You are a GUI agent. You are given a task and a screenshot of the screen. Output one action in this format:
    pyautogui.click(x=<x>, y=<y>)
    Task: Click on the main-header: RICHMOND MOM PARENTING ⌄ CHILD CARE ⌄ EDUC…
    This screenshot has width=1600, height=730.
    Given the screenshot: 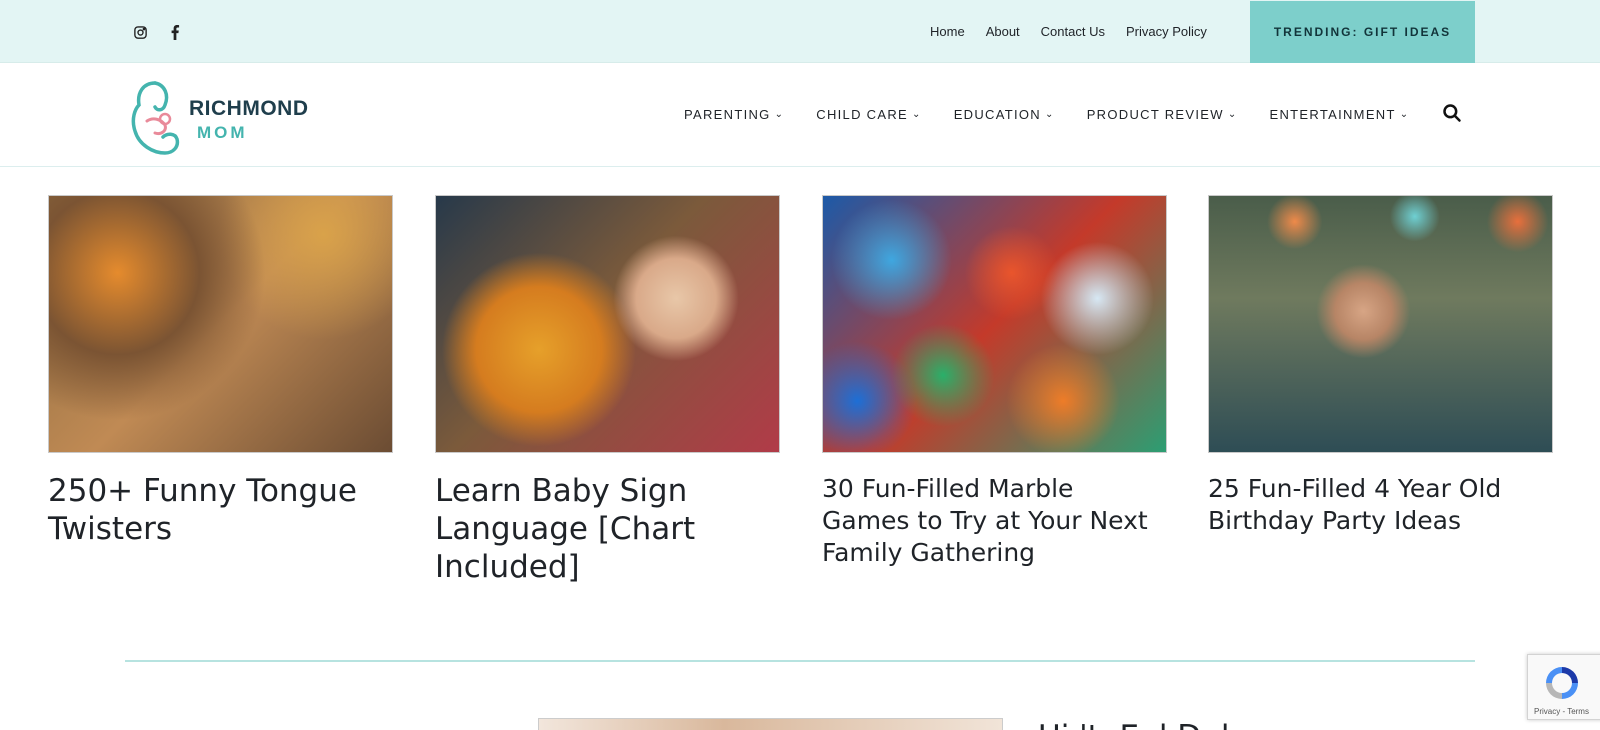 What is the action you would take?
    pyautogui.click(x=800, y=115)
    